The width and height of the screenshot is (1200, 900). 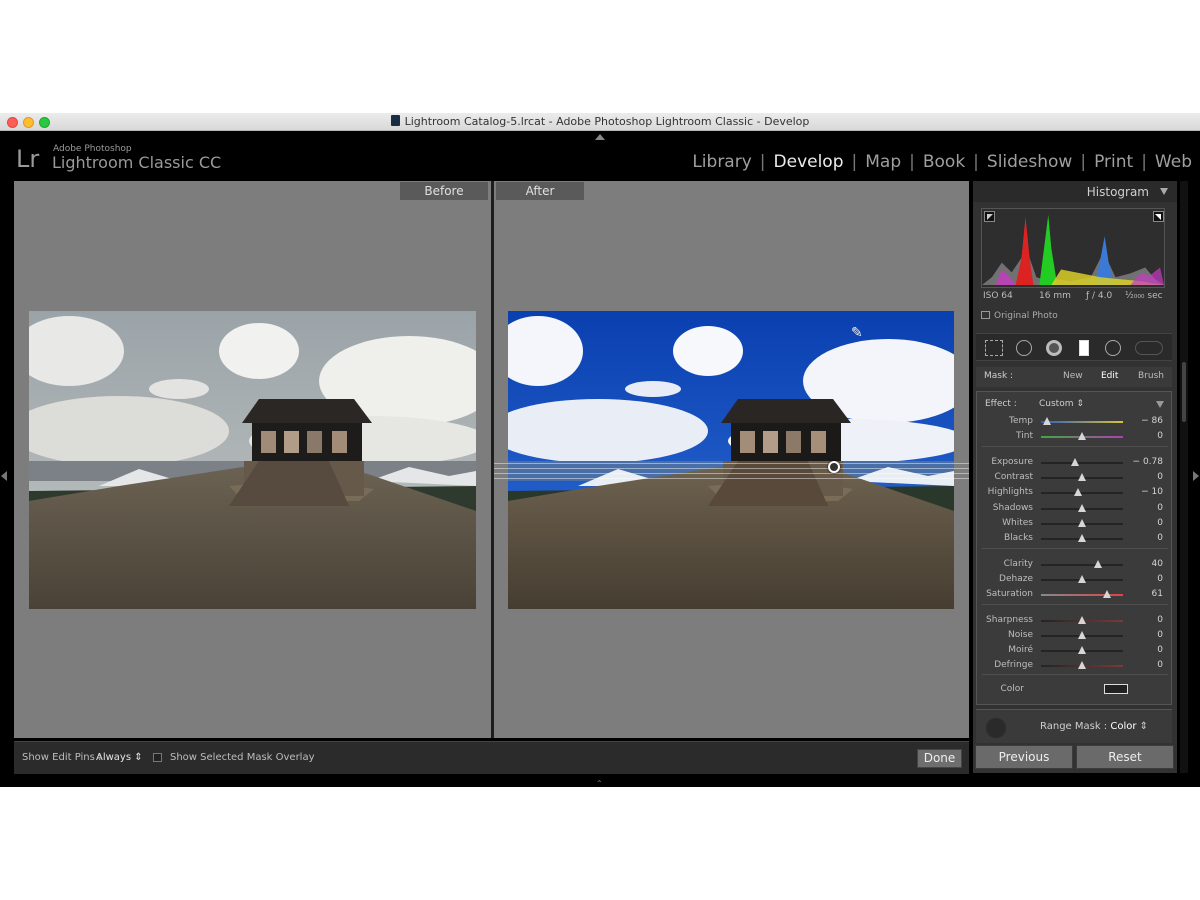 I want to click on dehaze-value: 0, so click(x=1160, y=579).